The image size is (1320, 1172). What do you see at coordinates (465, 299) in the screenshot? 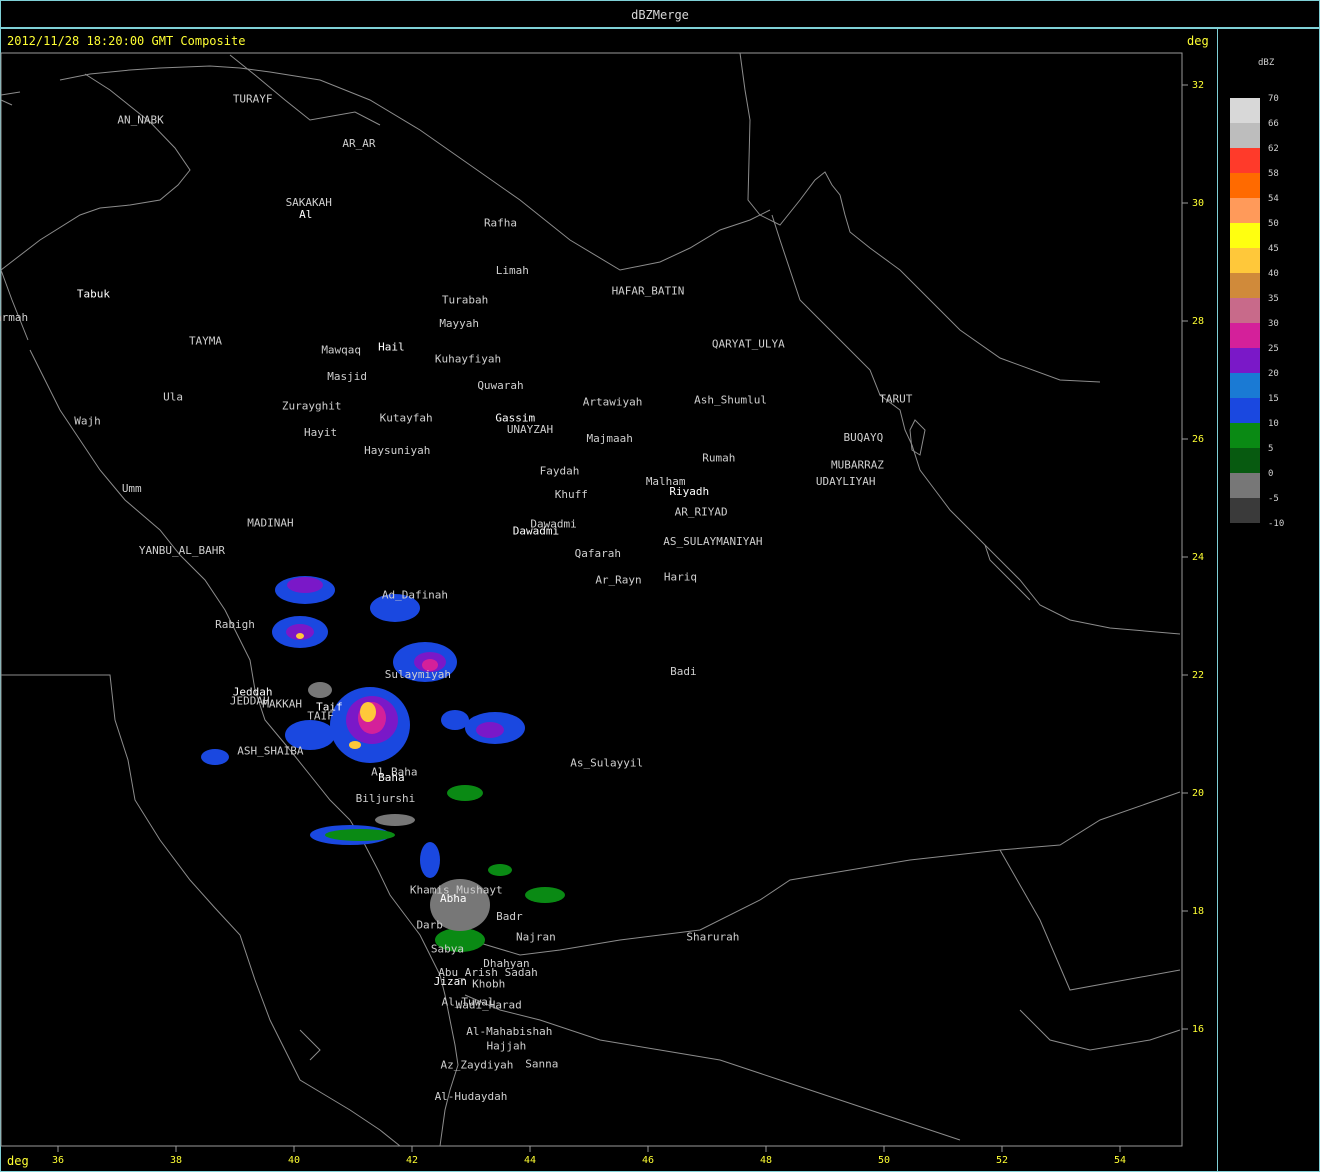
I see `place-label: Turabah` at bounding box center [465, 299].